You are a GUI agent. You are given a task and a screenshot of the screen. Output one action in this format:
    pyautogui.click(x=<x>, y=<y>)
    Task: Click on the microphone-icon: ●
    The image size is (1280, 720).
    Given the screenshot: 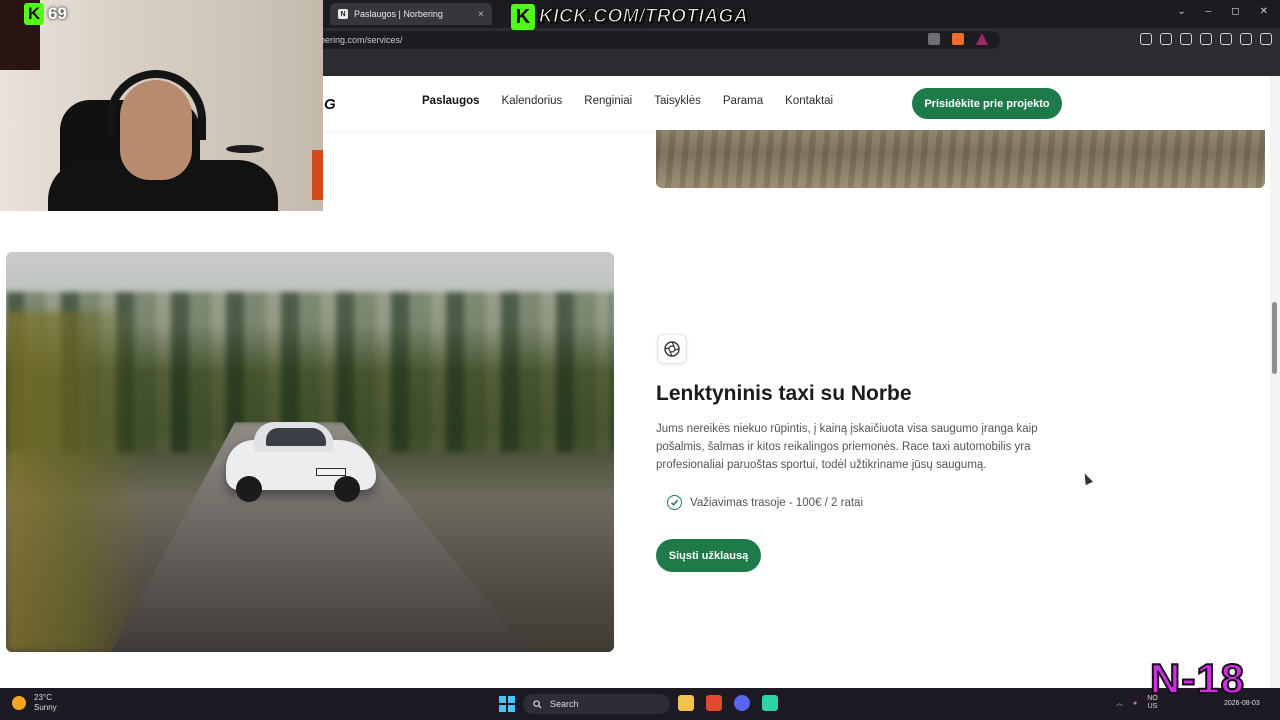 What is the action you would take?
    pyautogui.click(x=1135, y=703)
    